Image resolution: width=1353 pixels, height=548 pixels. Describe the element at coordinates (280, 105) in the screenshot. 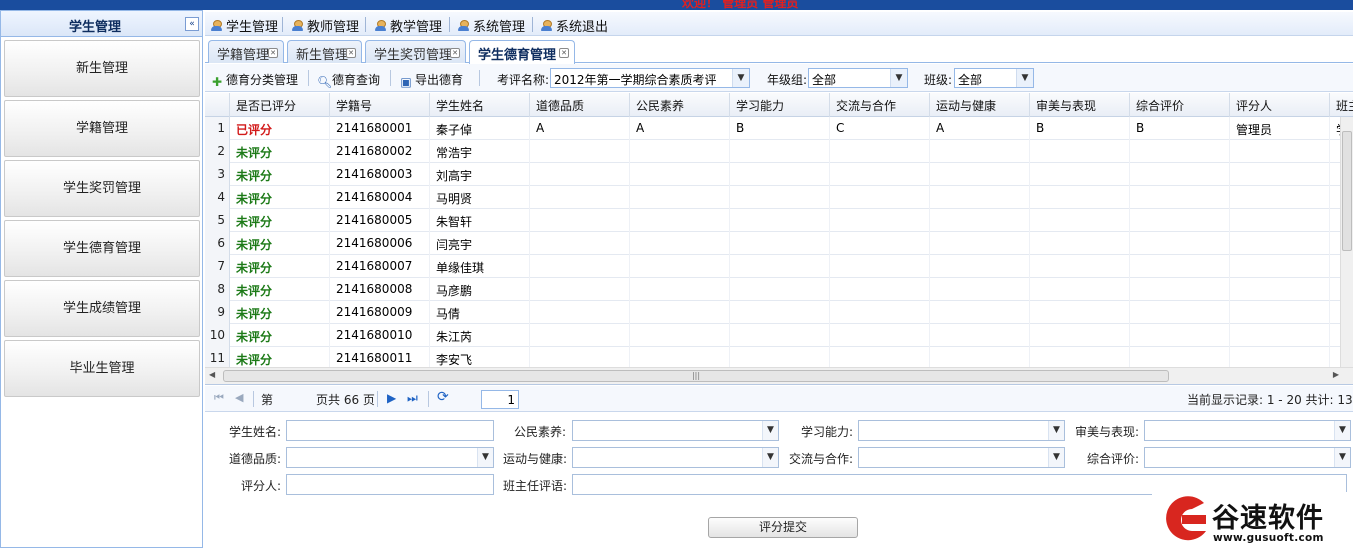

I see `column-header: 是否已评分` at that location.